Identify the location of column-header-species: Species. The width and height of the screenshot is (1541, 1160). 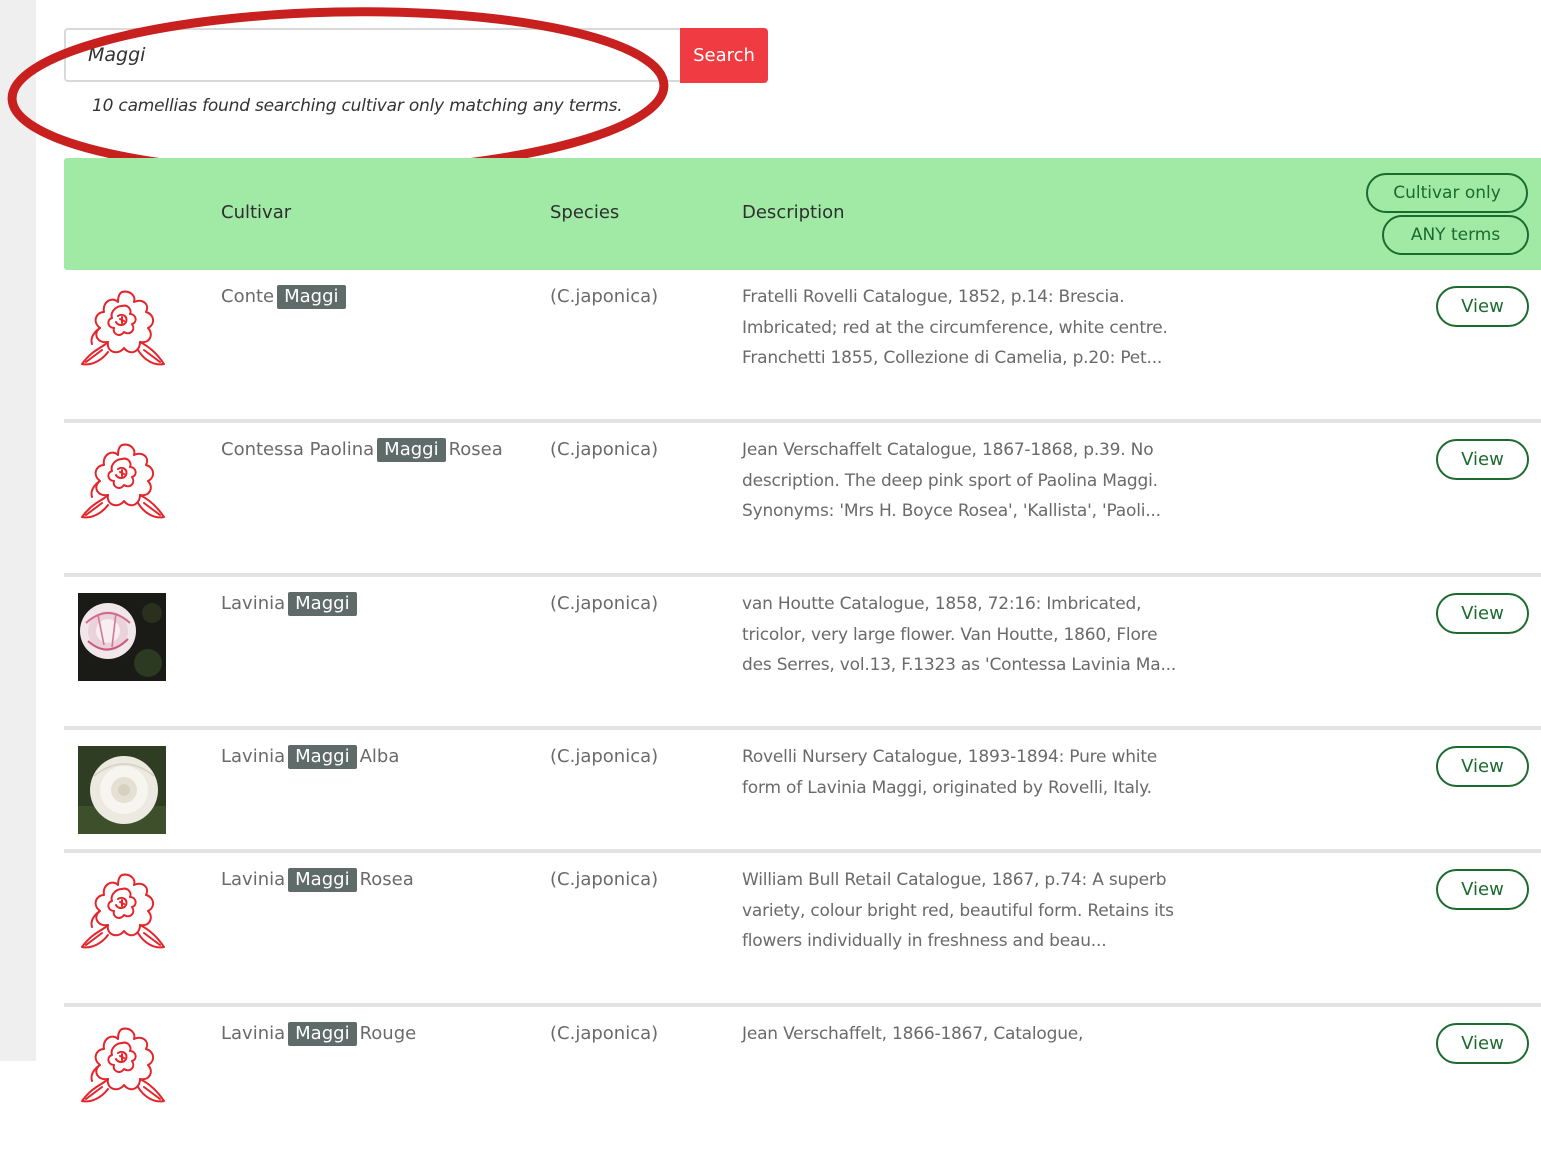
(584, 212).